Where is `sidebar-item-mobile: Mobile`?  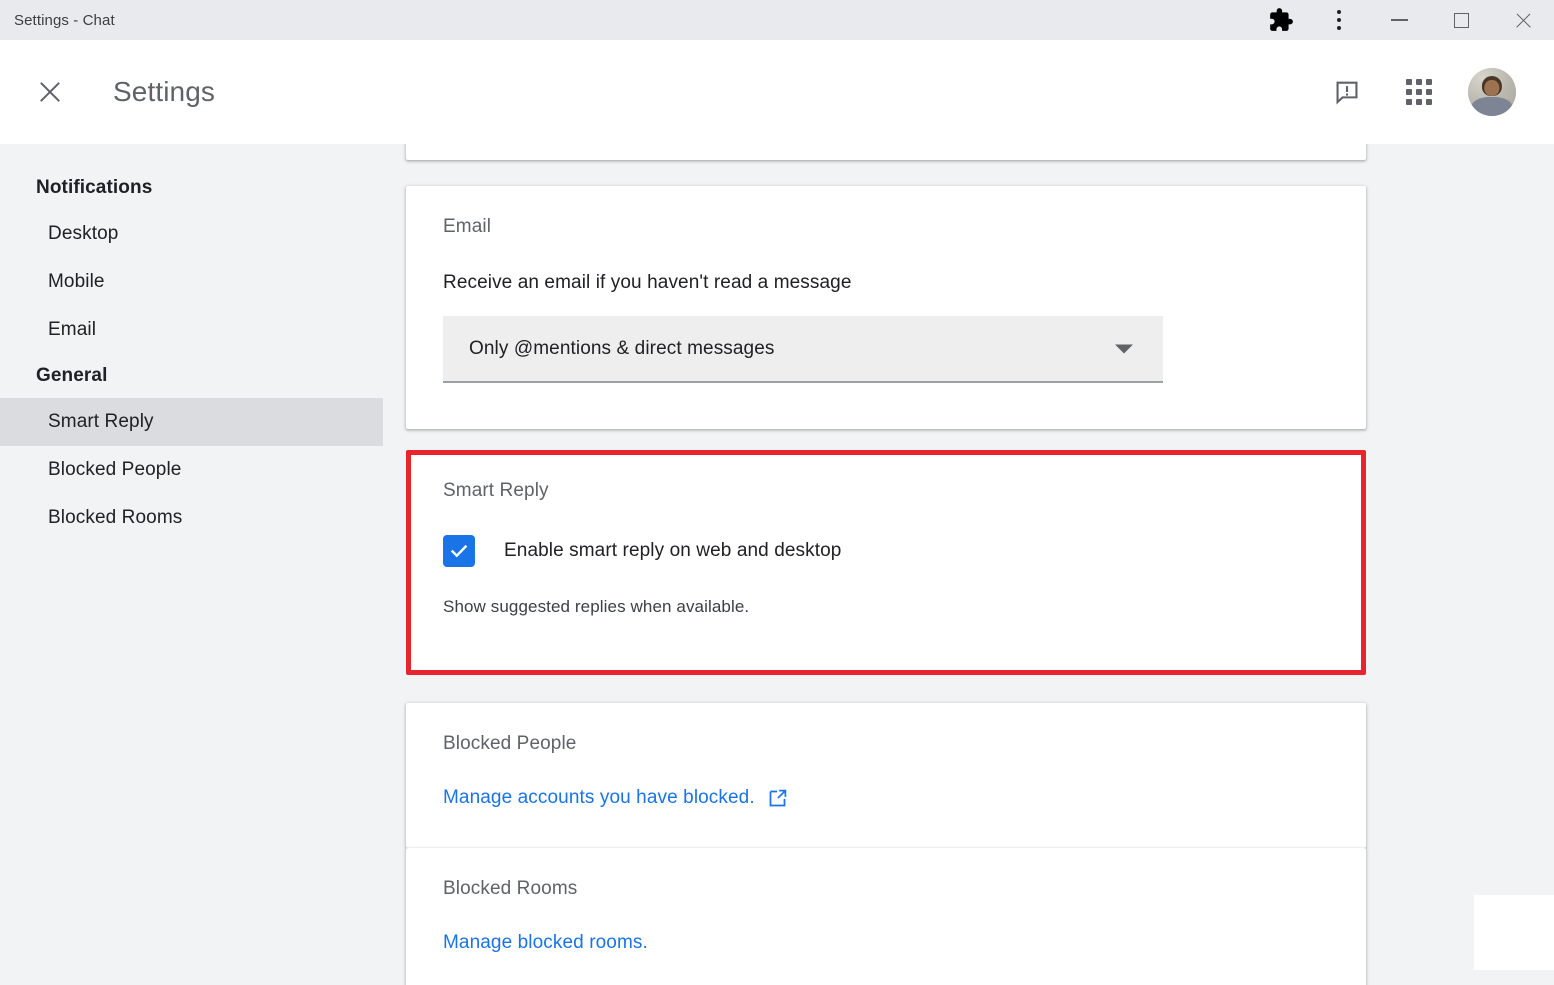
sidebar-item-mobile: Mobile is located at coordinates (191, 282).